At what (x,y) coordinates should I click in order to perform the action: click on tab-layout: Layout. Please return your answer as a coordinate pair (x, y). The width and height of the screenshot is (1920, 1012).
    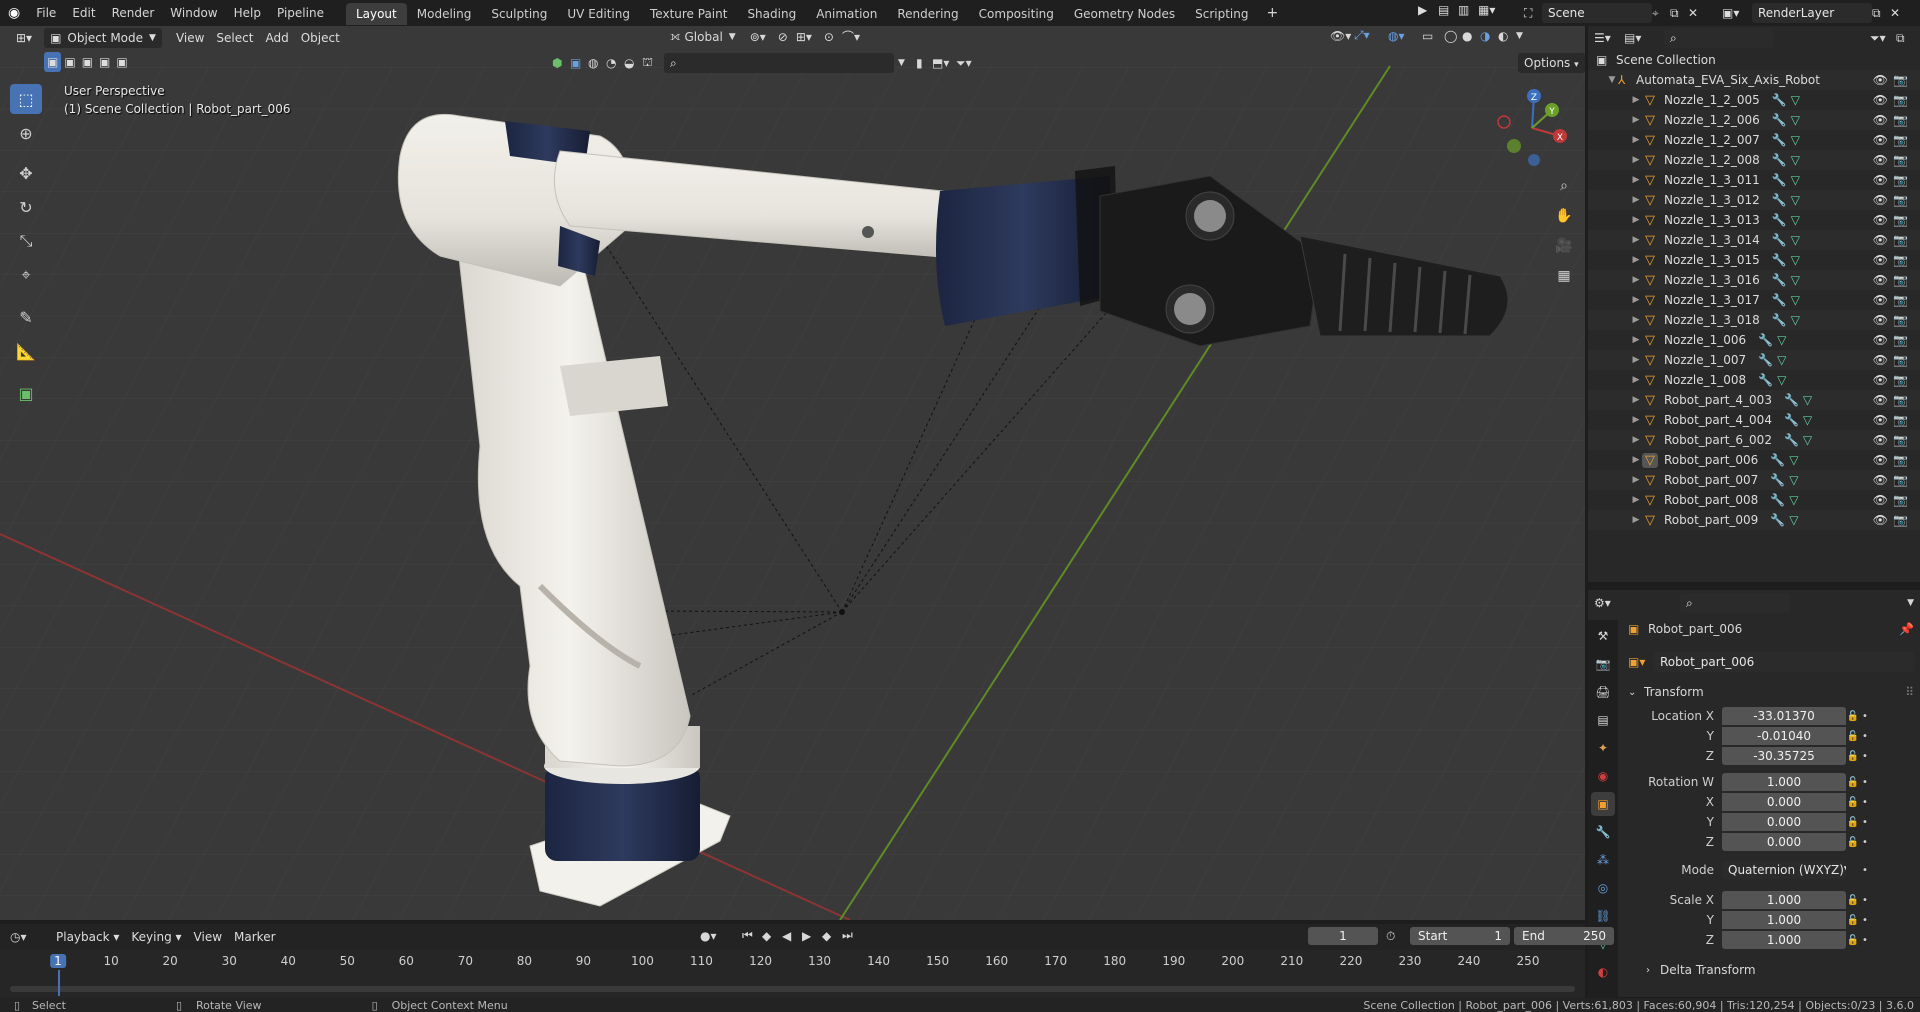
    Looking at the image, I should click on (376, 14).